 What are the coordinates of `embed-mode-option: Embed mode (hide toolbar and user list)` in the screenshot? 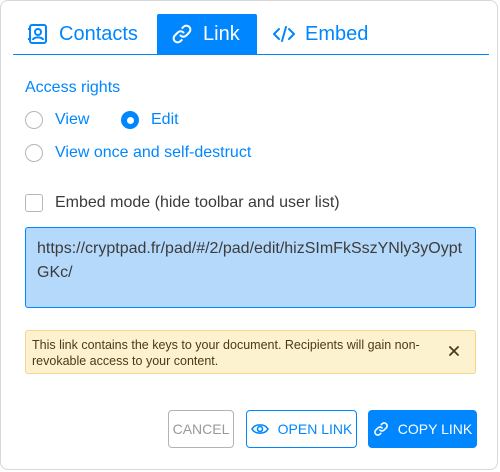 It's located at (182, 203).